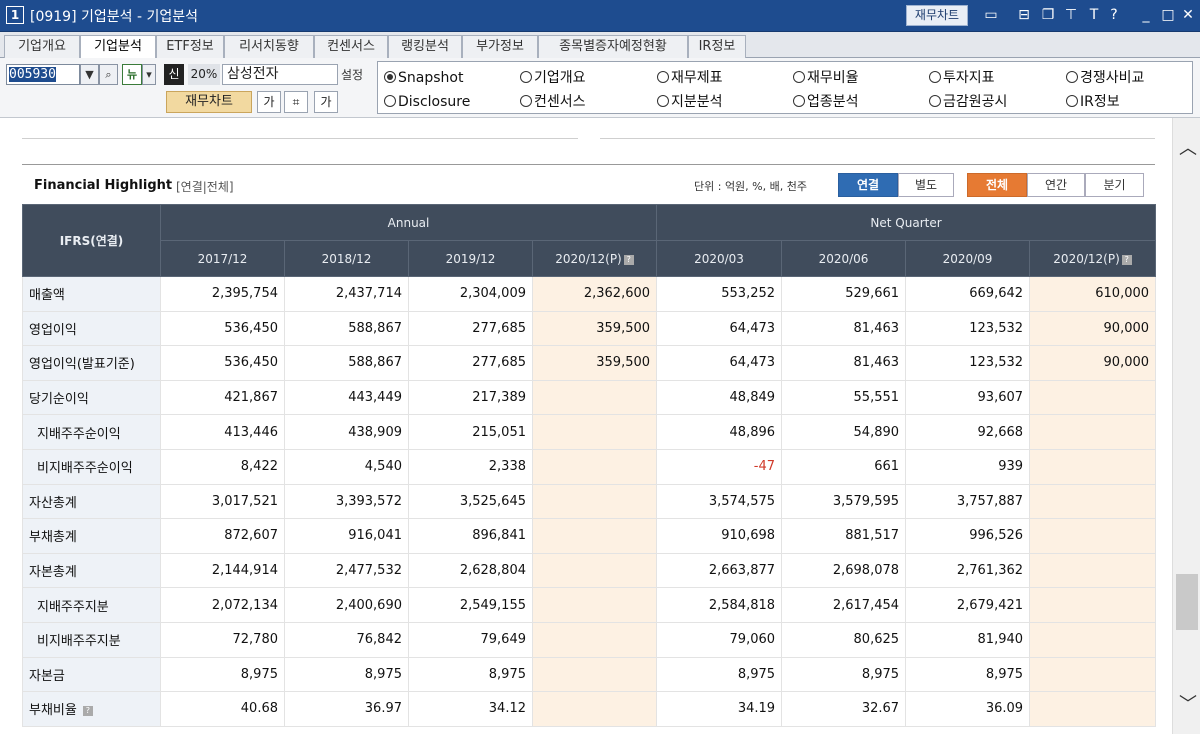  Describe the element at coordinates (296, 102) in the screenshot. I see `fit-screen-icon: ⌗` at that location.